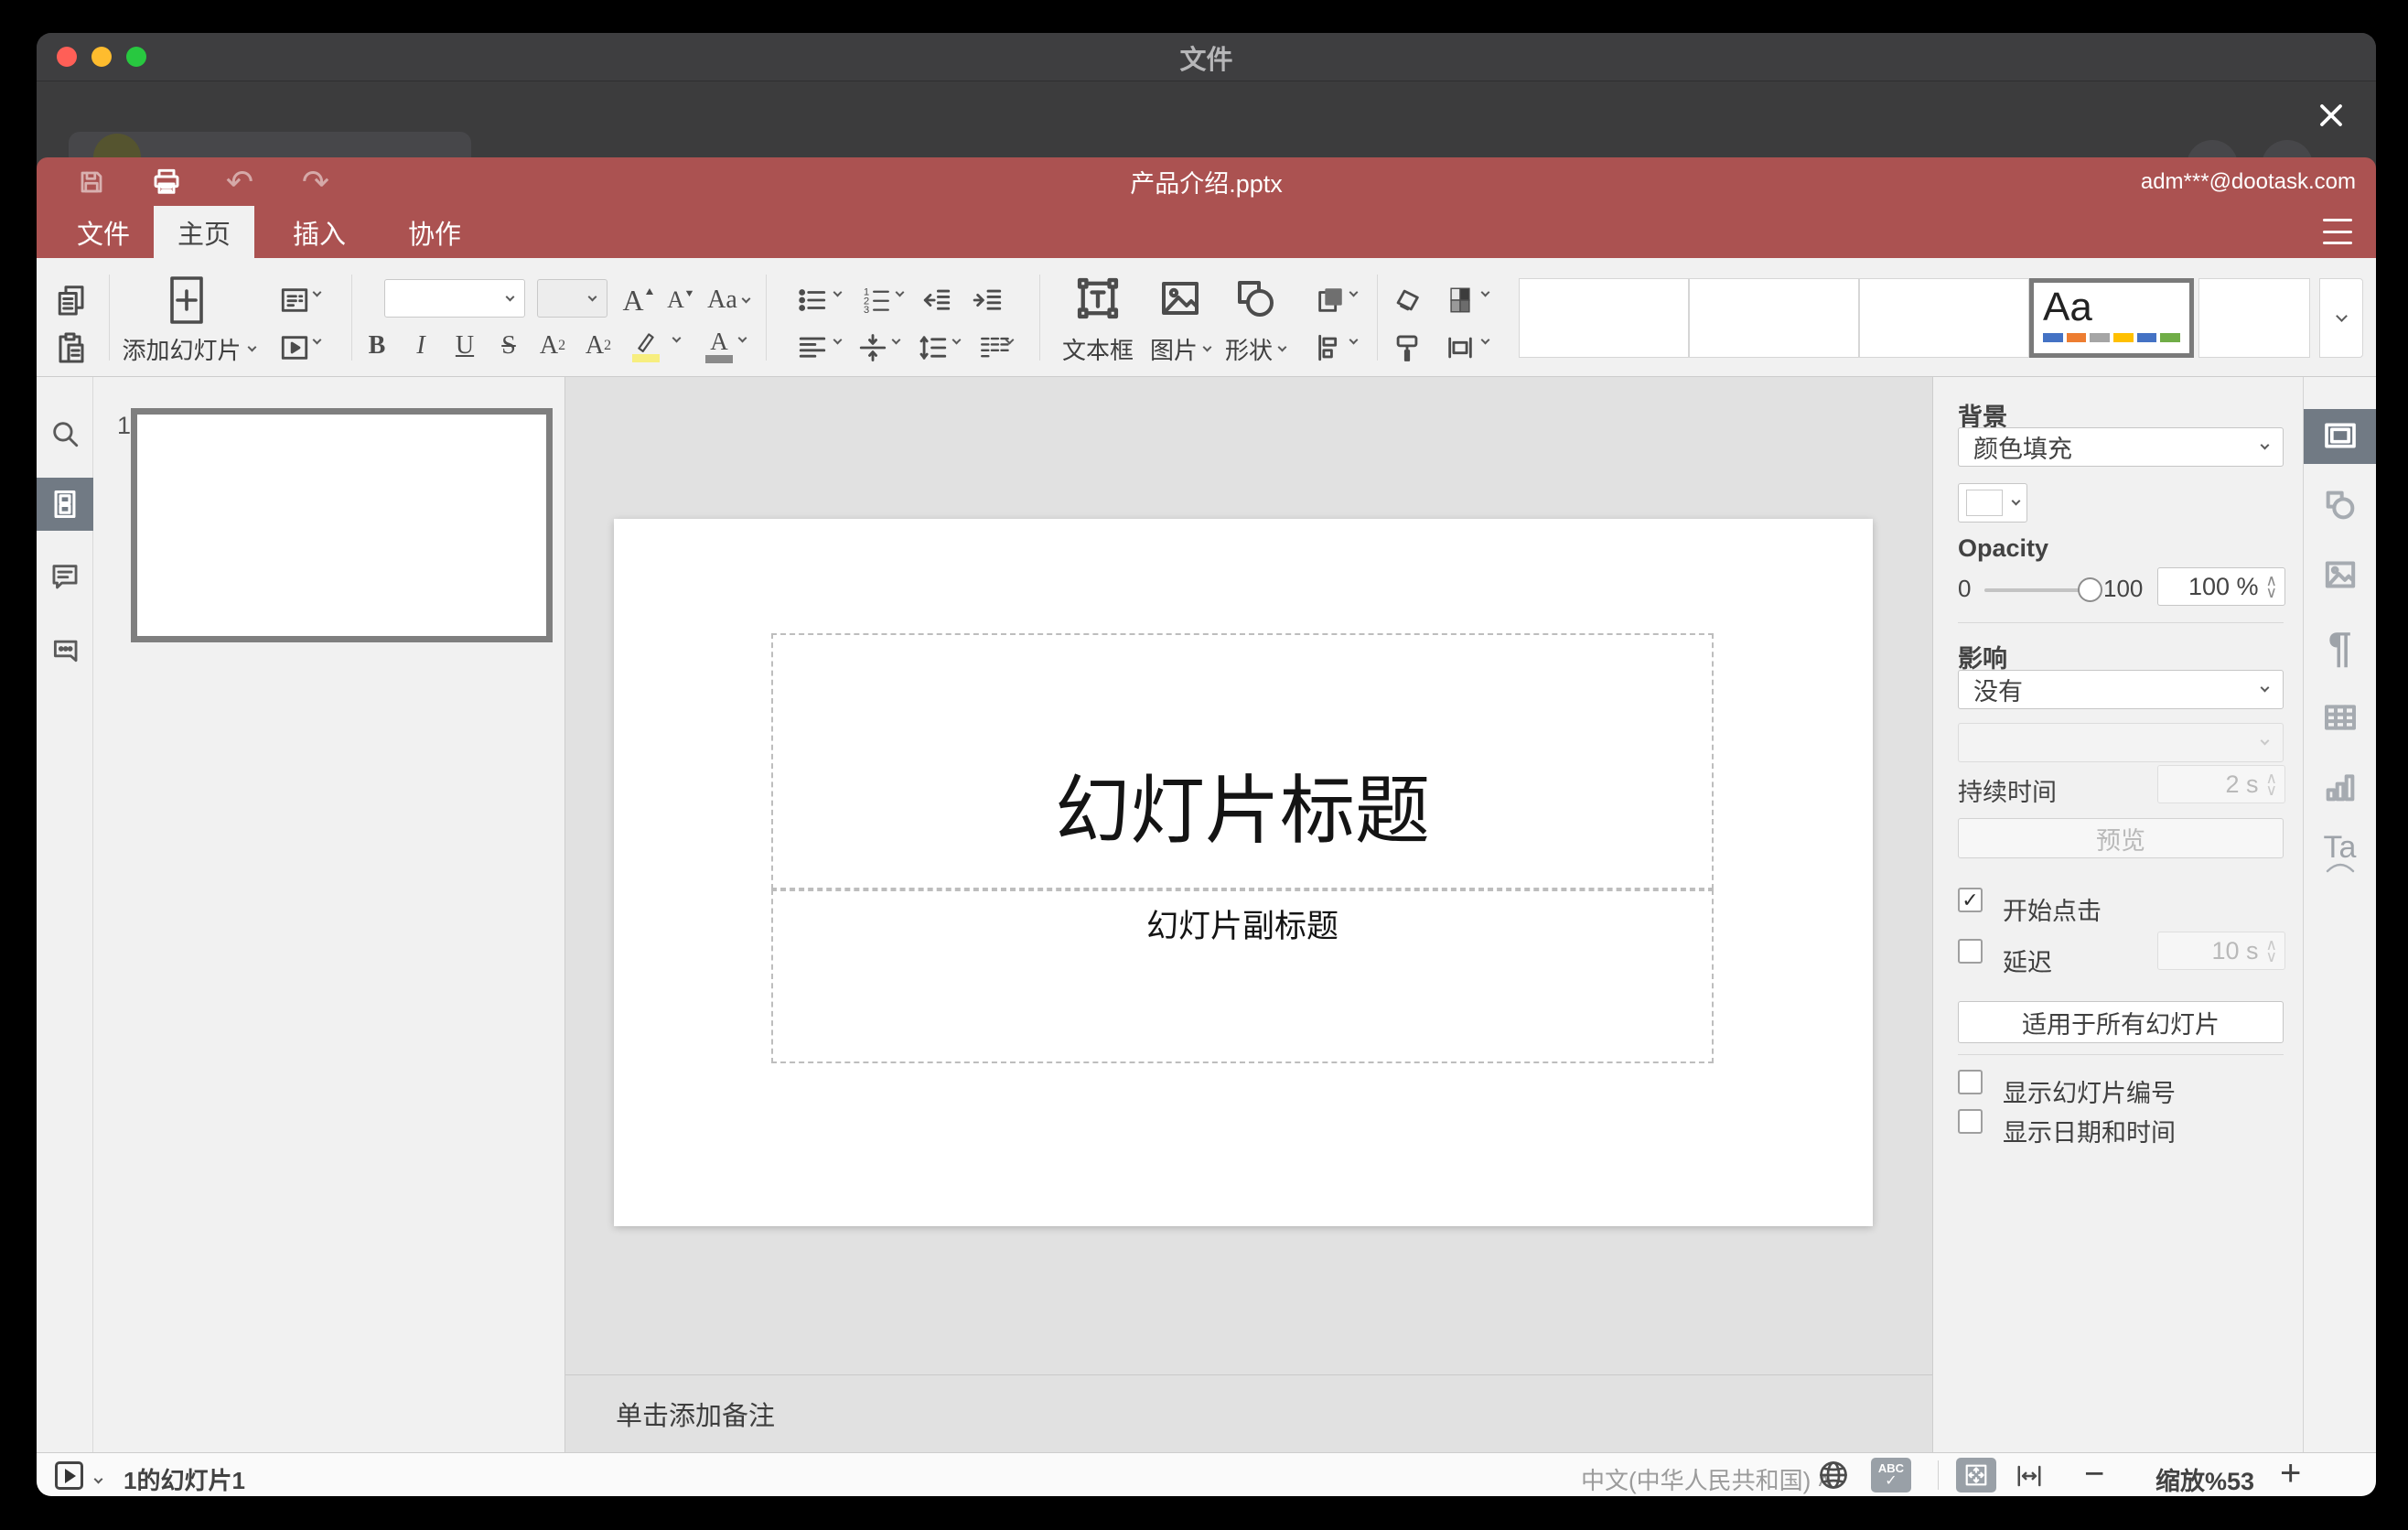 The image size is (2408, 1530). What do you see at coordinates (2121, 689) in the screenshot?
I see `effect-select: 没有` at bounding box center [2121, 689].